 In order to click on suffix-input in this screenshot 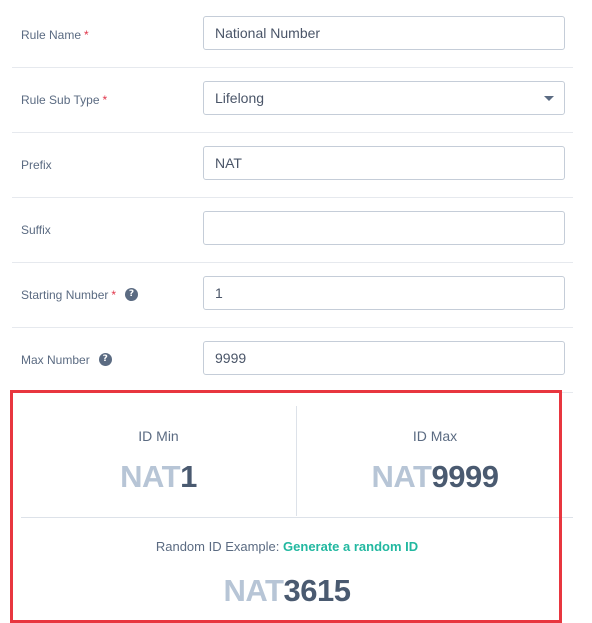, I will do `click(384, 228)`.